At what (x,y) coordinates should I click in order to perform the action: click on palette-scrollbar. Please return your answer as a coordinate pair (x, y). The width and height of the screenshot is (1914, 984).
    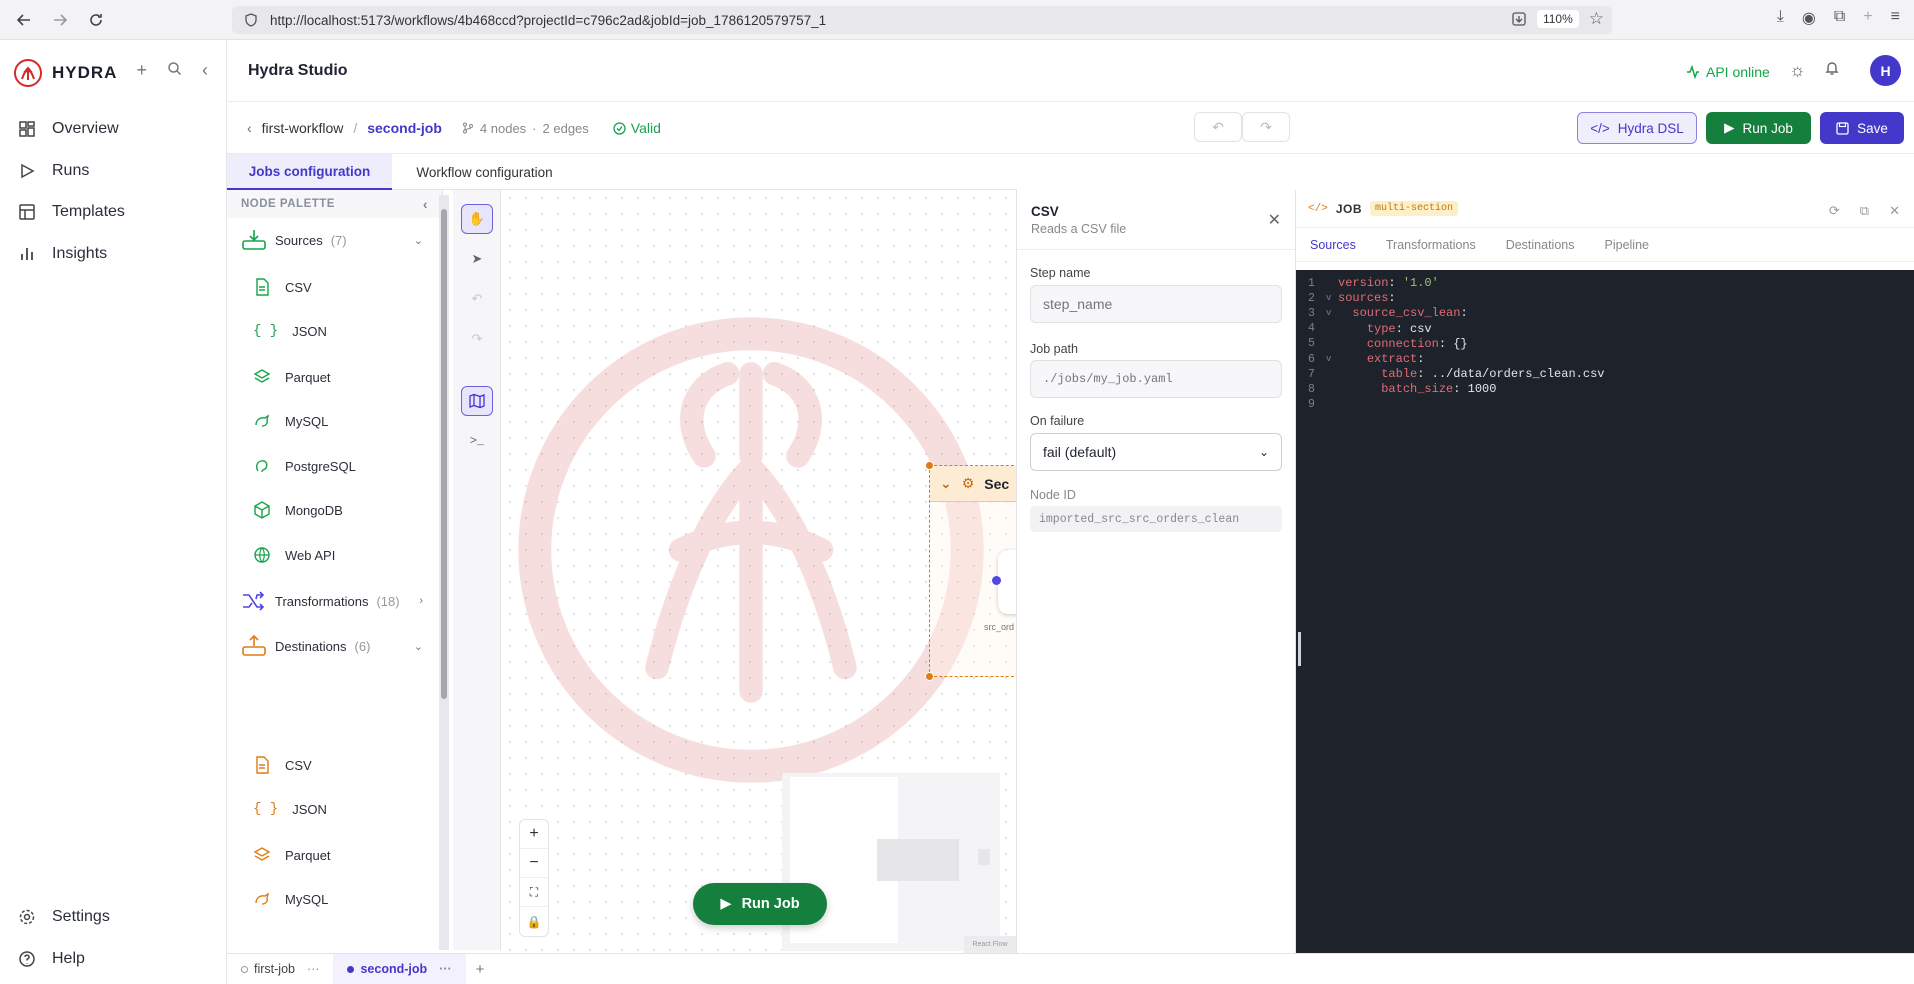
    Looking at the image, I should click on (444, 572).